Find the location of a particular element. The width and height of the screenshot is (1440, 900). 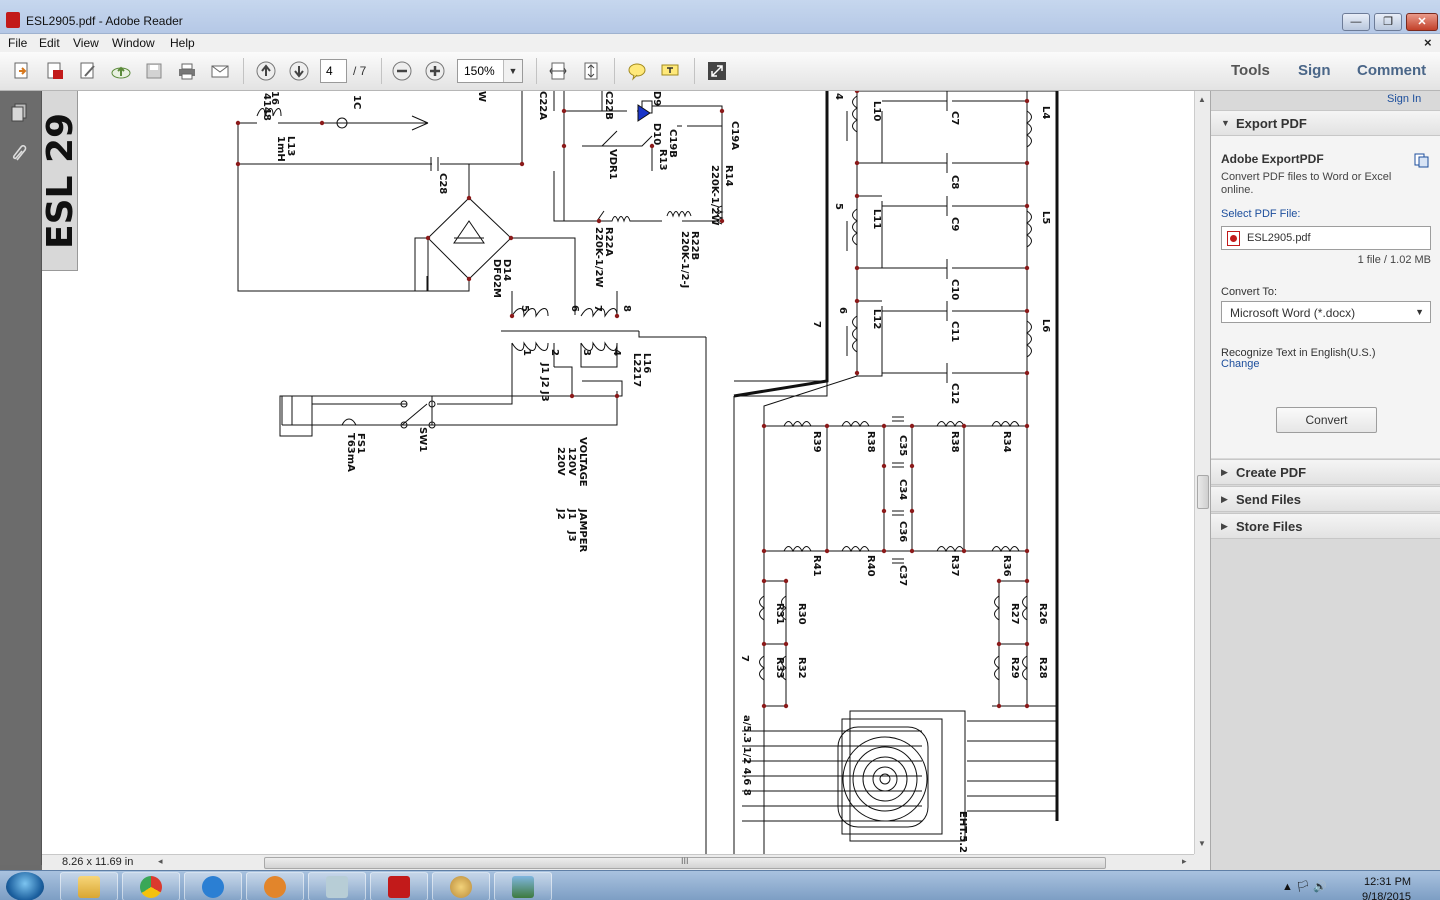

create-pdf-header: ▶ Create PDF is located at coordinates (1325, 472).